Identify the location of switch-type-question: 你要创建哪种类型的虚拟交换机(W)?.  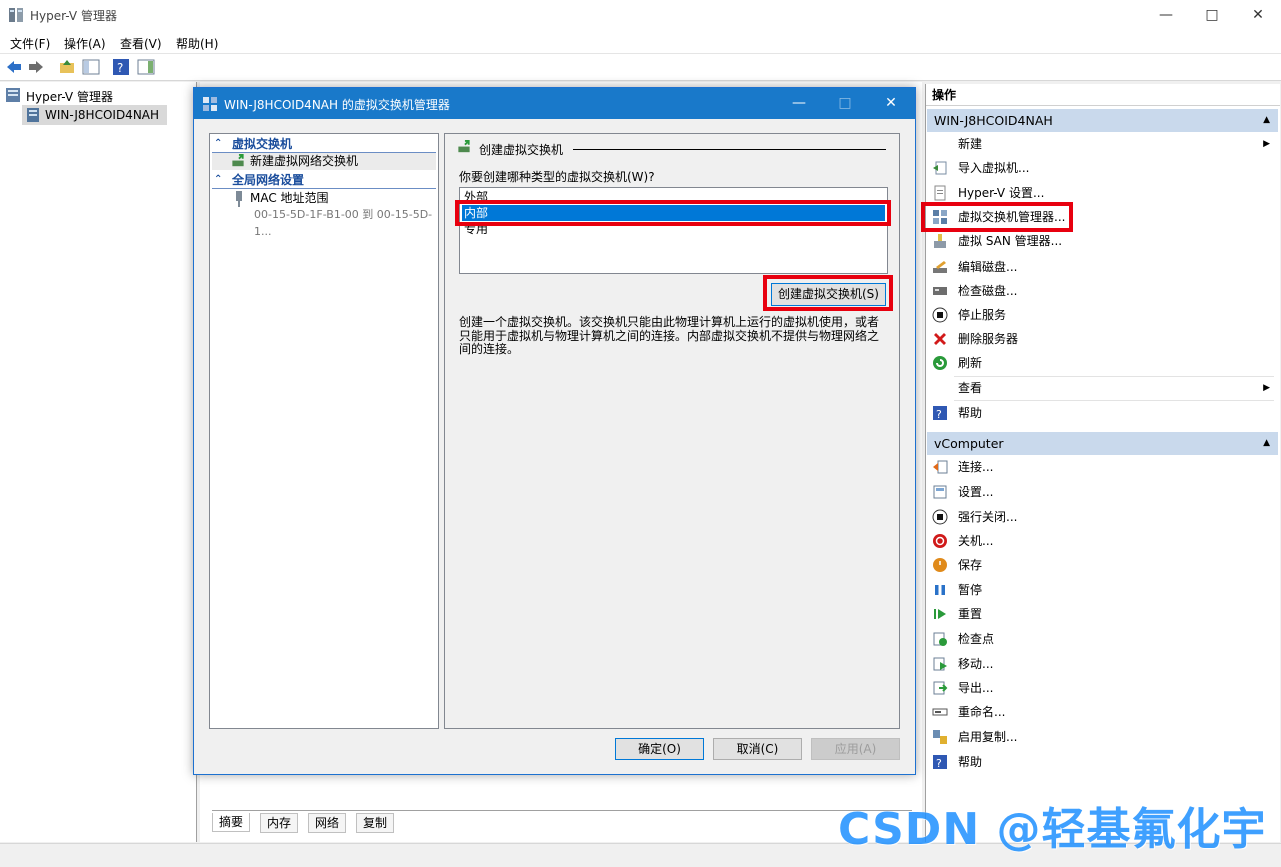
(557, 177).